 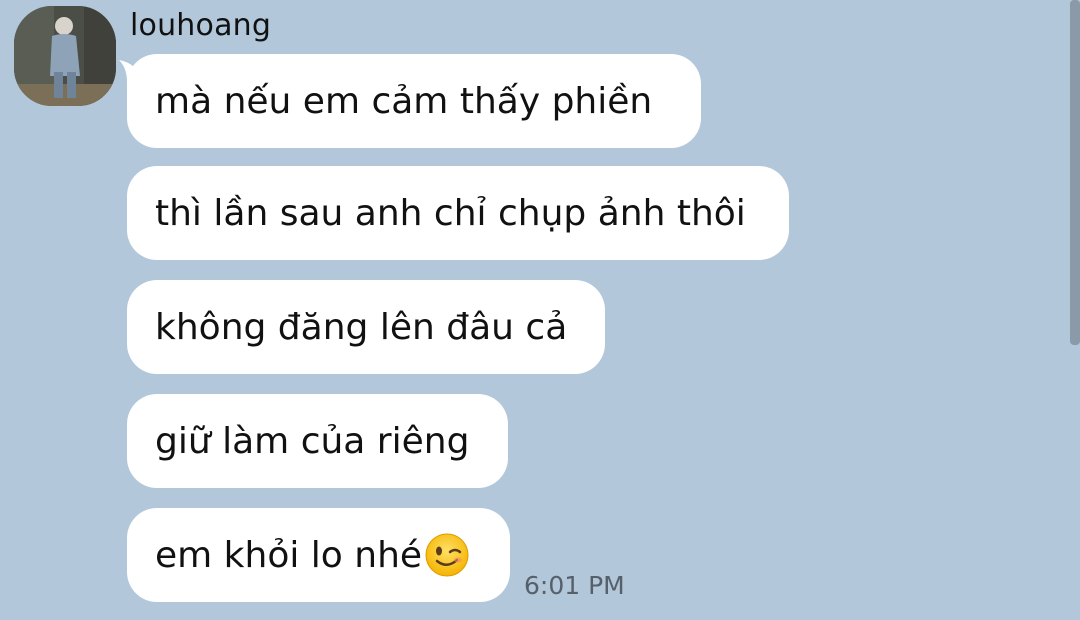 I want to click on message-text: không đăng lên đâu cả, so click(x=361, y=327).